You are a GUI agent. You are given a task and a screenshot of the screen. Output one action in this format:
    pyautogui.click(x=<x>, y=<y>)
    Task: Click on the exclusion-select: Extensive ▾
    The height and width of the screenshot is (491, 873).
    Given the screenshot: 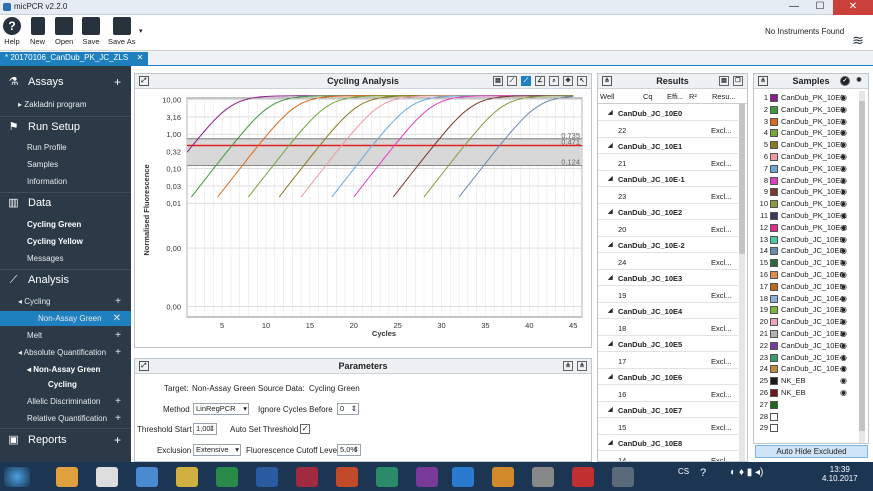 What is the action you would take?
    pyautogui.click(x=217, y=450)
    